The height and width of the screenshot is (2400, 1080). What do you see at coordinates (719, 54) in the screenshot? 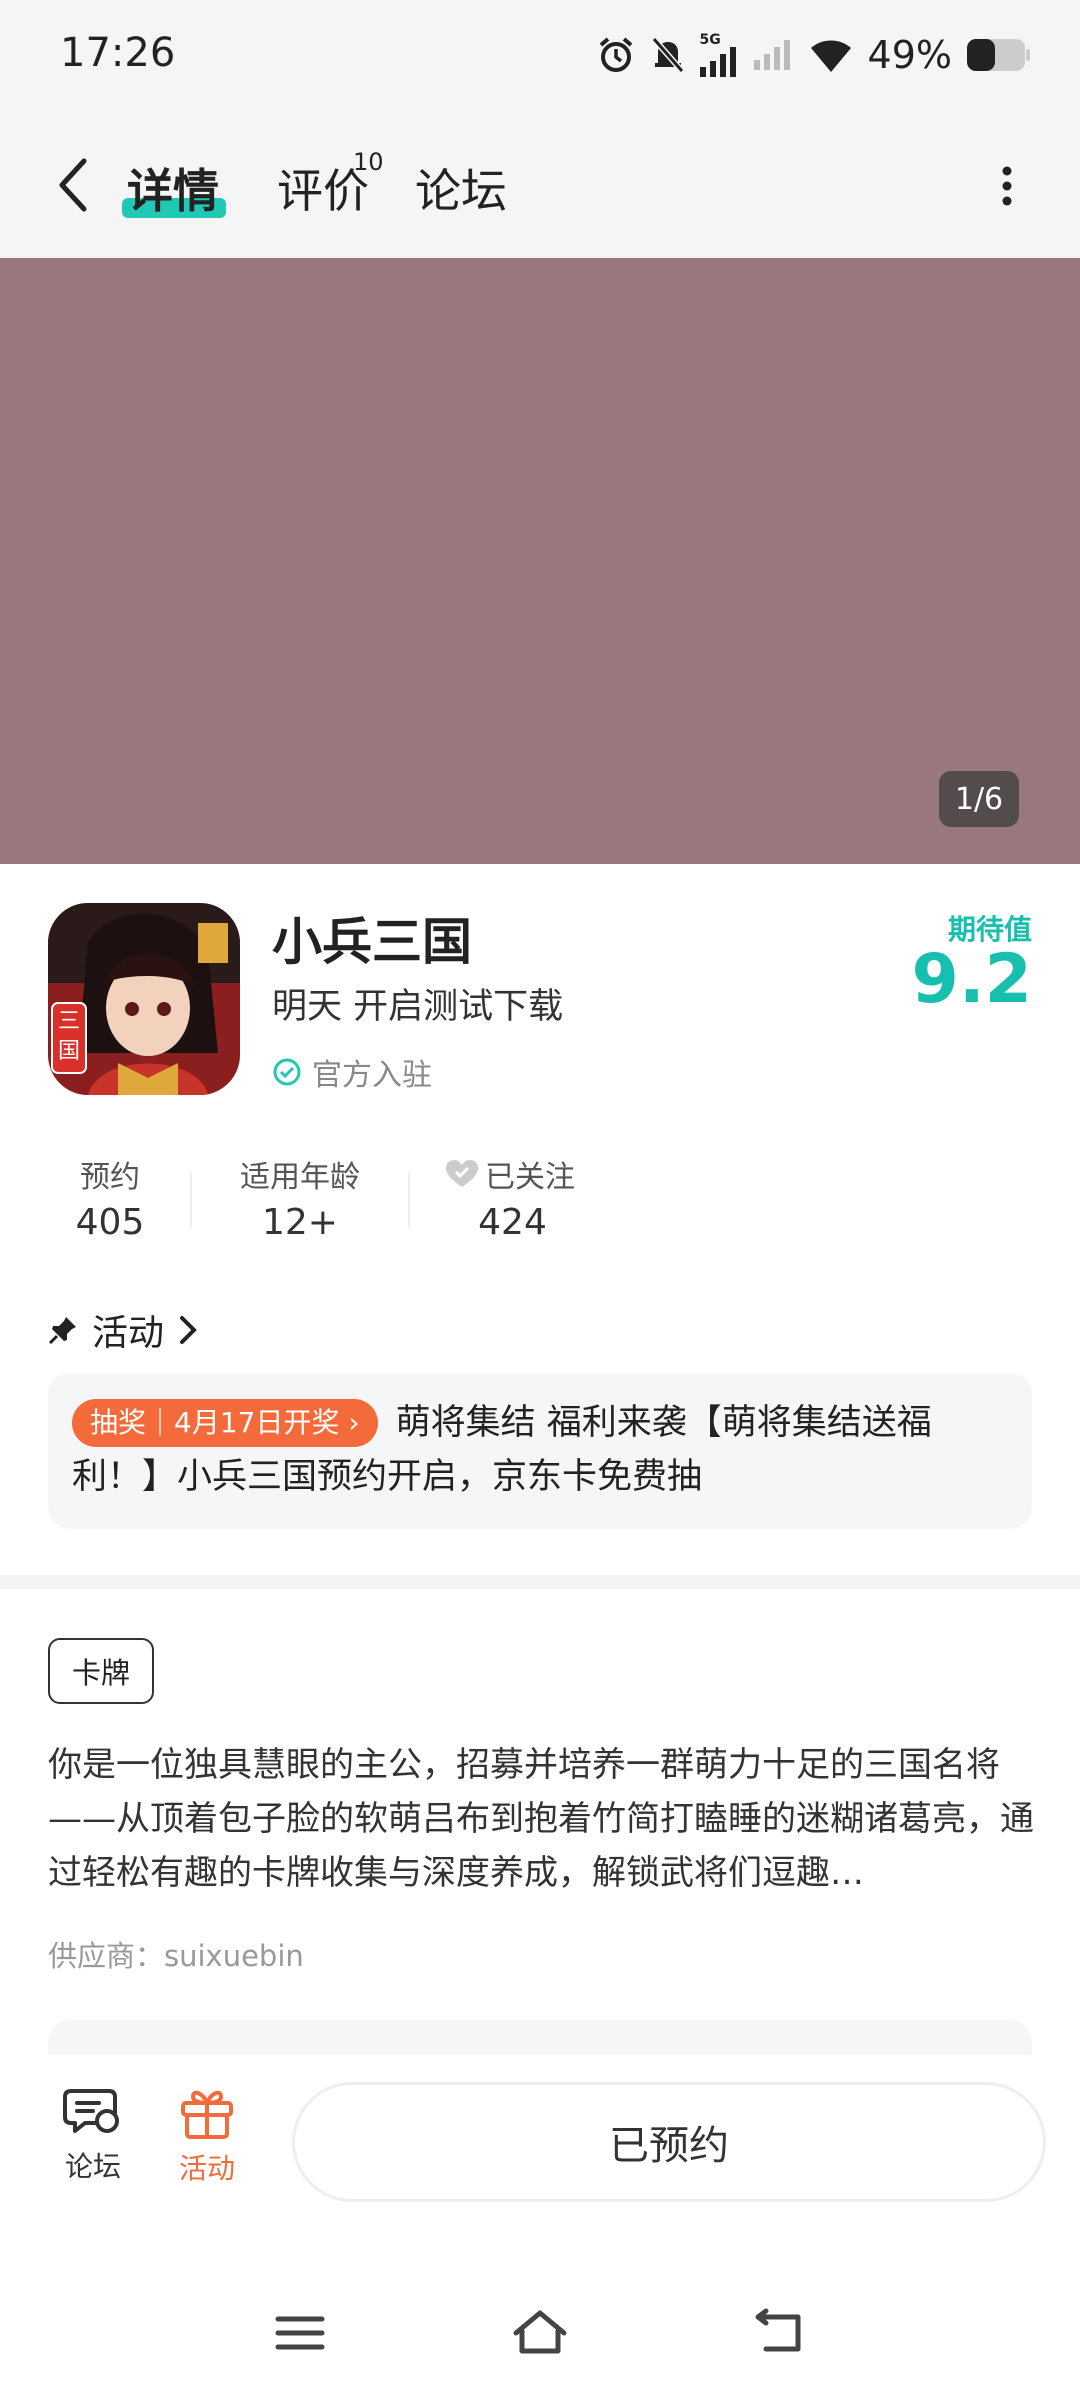
I see `signal-5g-icon: 5G` at bounding box center [719, 54].